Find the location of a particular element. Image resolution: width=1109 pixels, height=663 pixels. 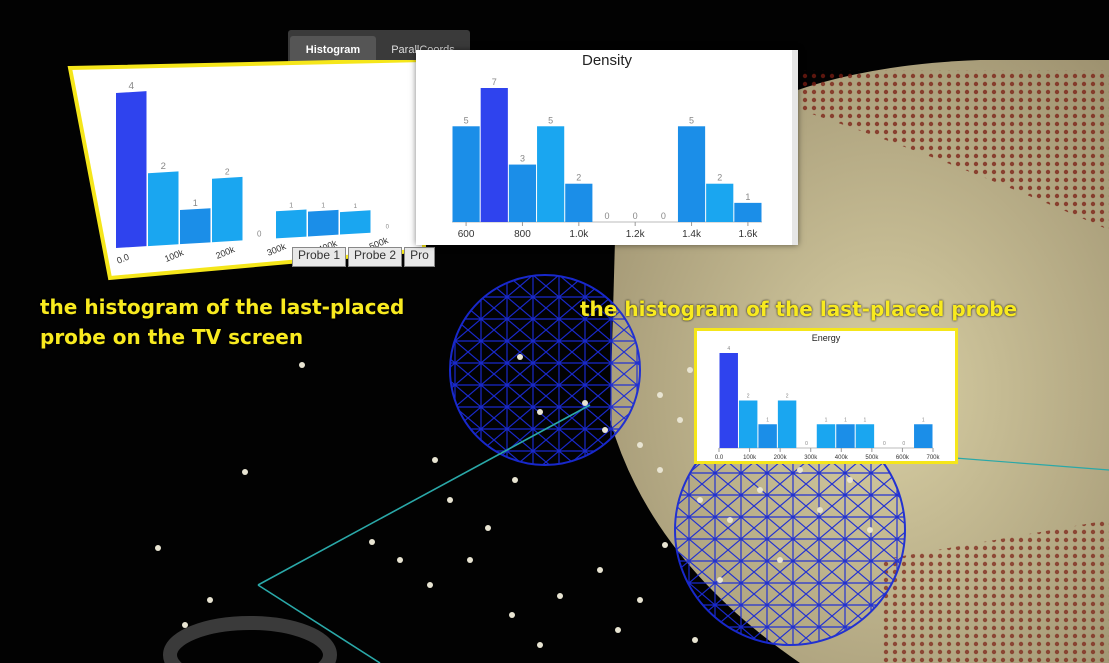

x-tick-label: 200k is located at coordinates (781, 458).